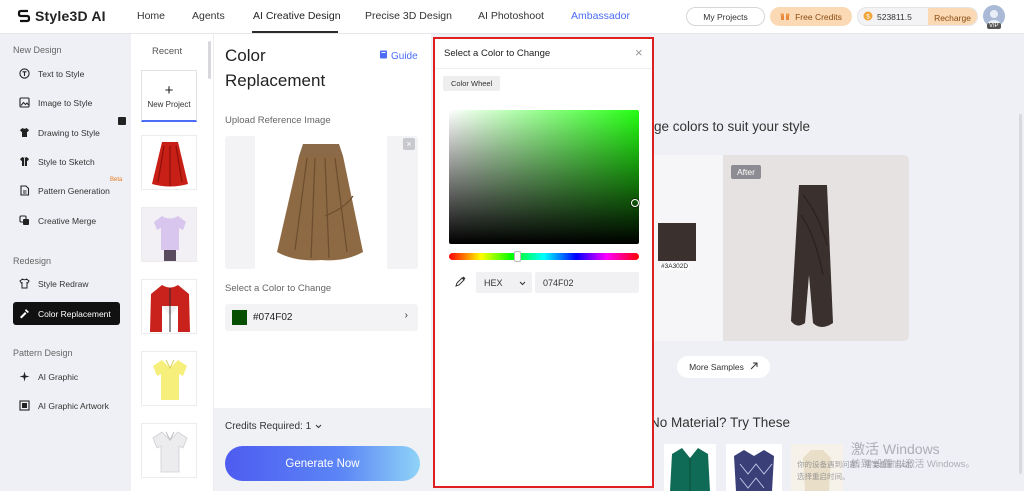 The width and height of the screenshot is (1024, 491). What do you see at coordinates (544, 177) in the screenshot?
I see `saturation-value-picker` at bounding box center [544, 177].